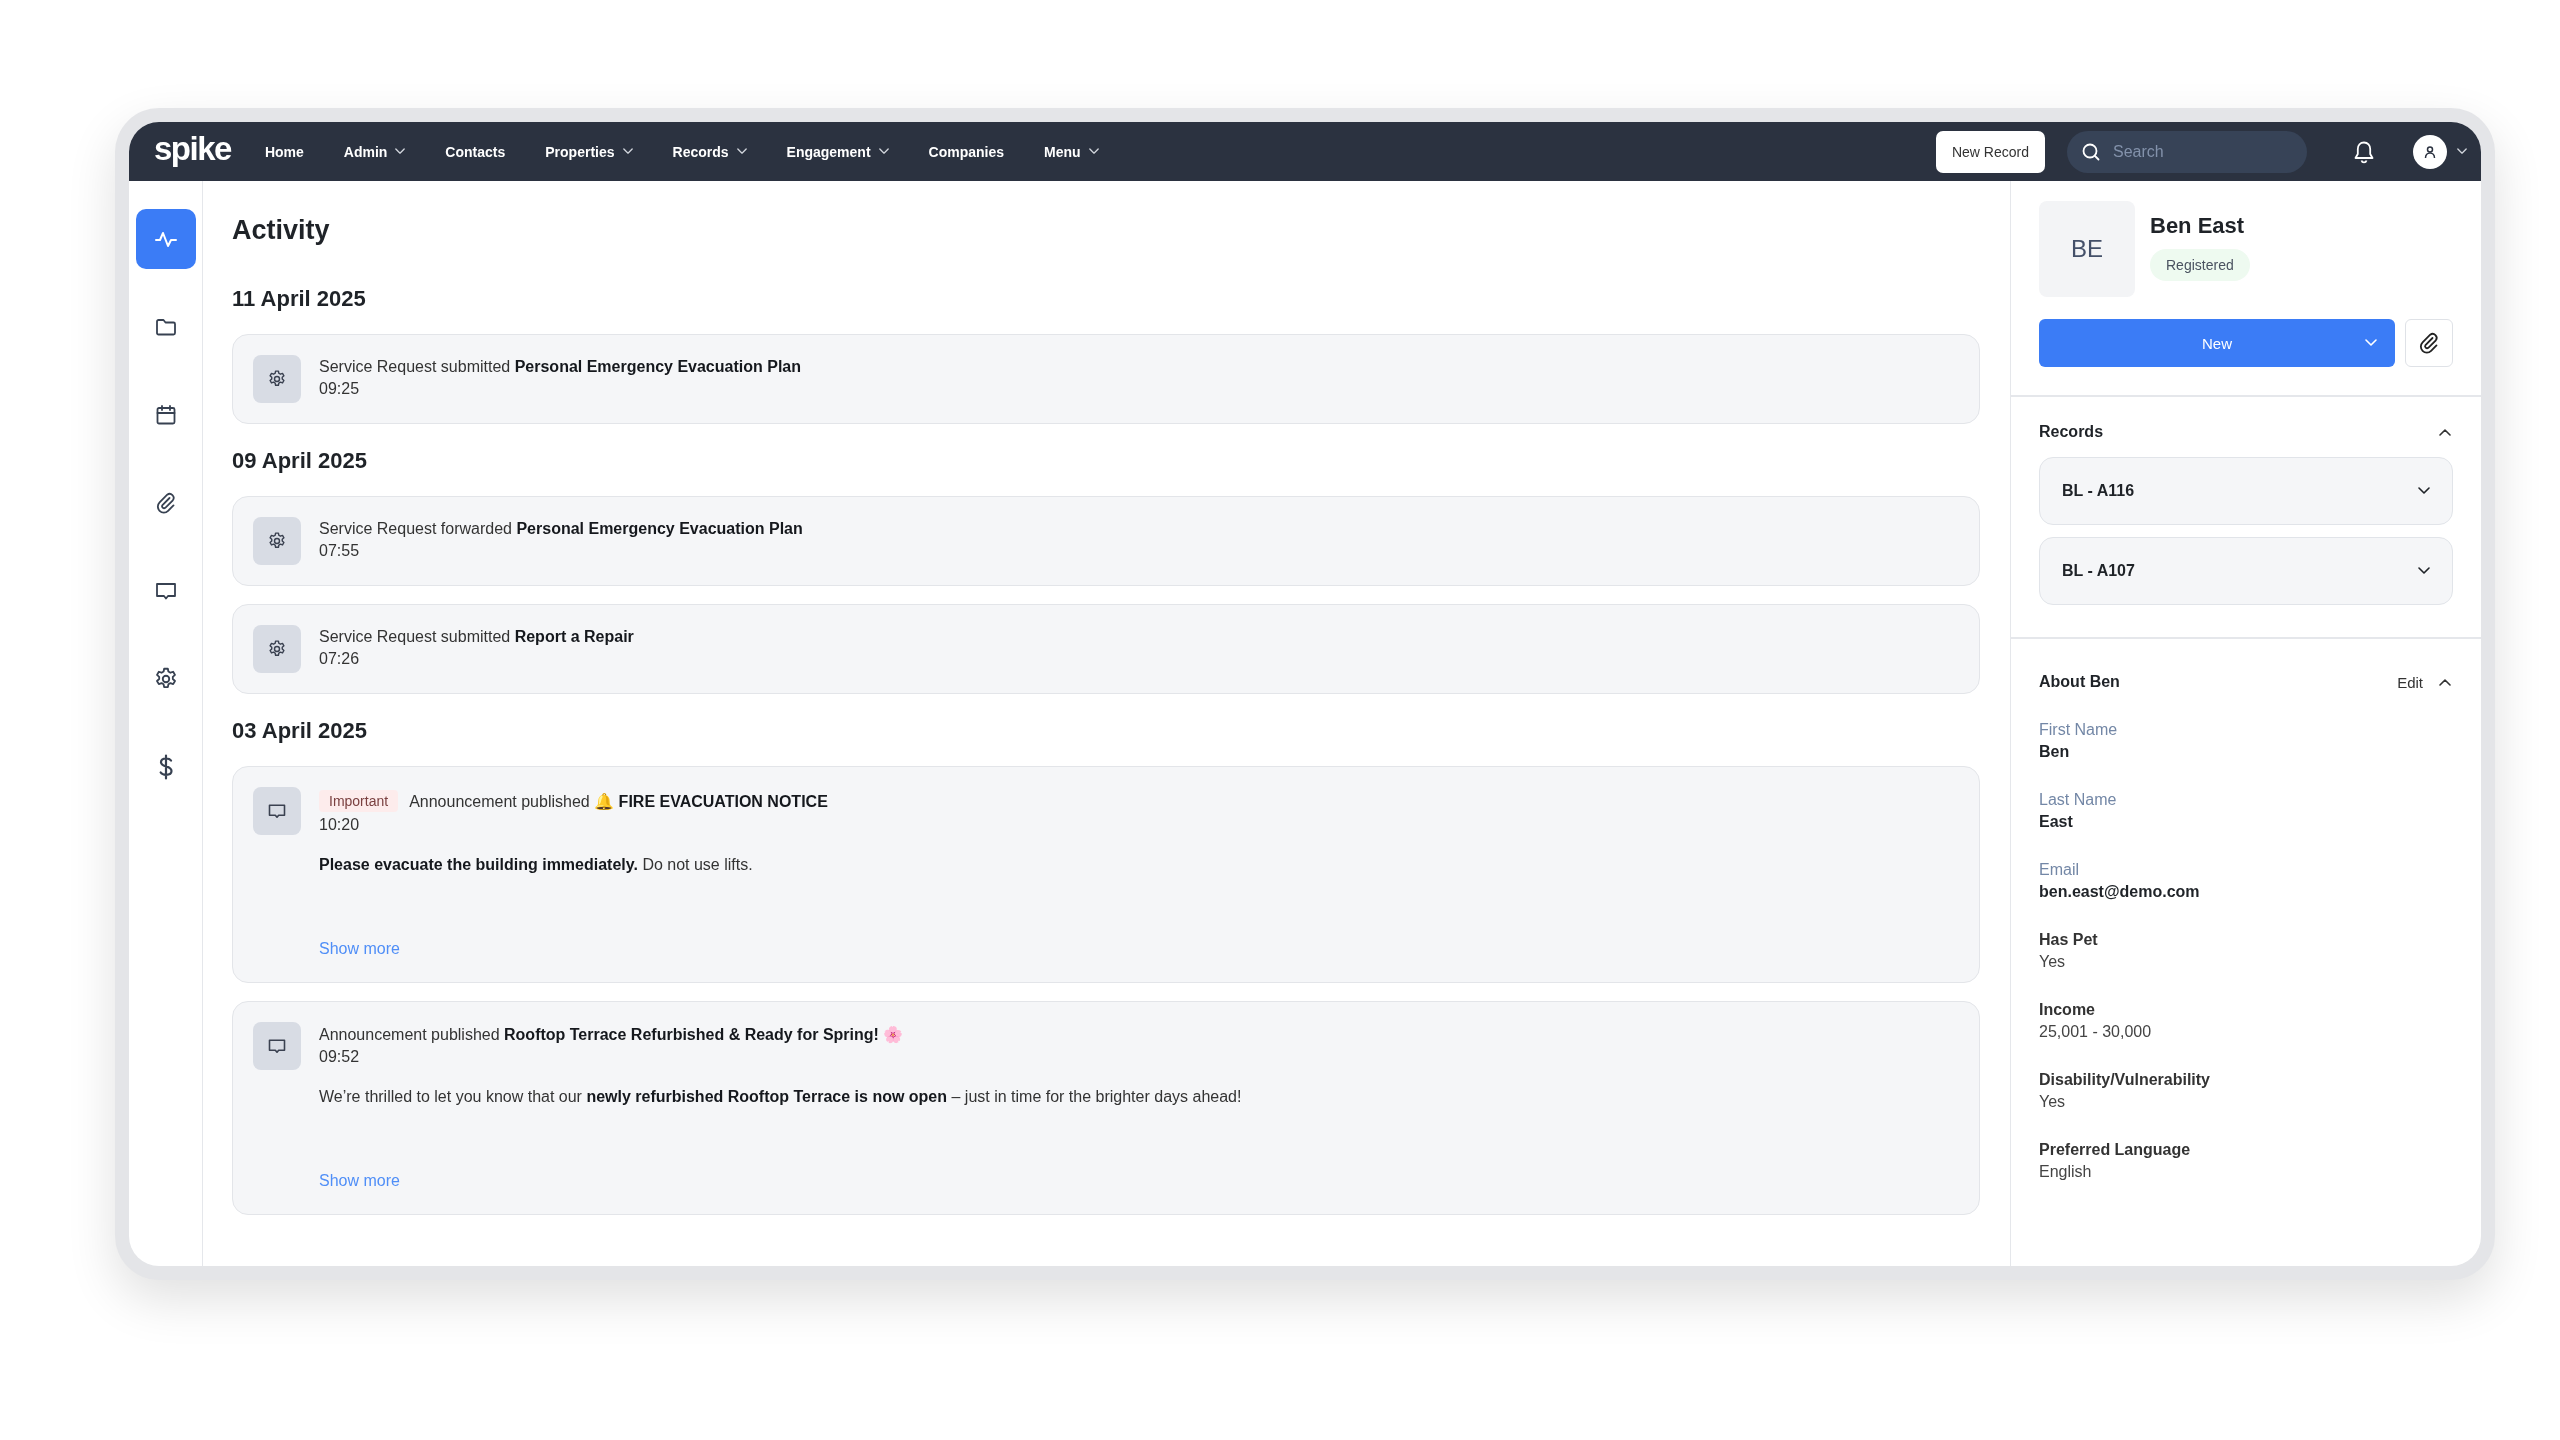 Image resolution: width=2560 pixels, height=1440 pixels. I want to click on user-avatar-icon, so click(2430, 151).